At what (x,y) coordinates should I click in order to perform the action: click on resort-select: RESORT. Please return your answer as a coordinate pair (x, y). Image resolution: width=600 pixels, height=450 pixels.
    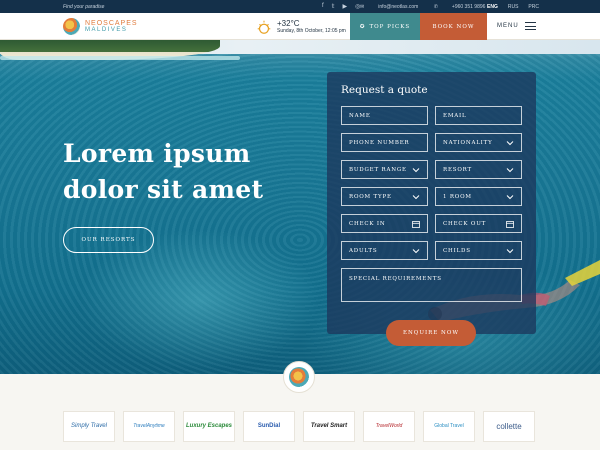
    Looking at the image, I should click on (478, 169).